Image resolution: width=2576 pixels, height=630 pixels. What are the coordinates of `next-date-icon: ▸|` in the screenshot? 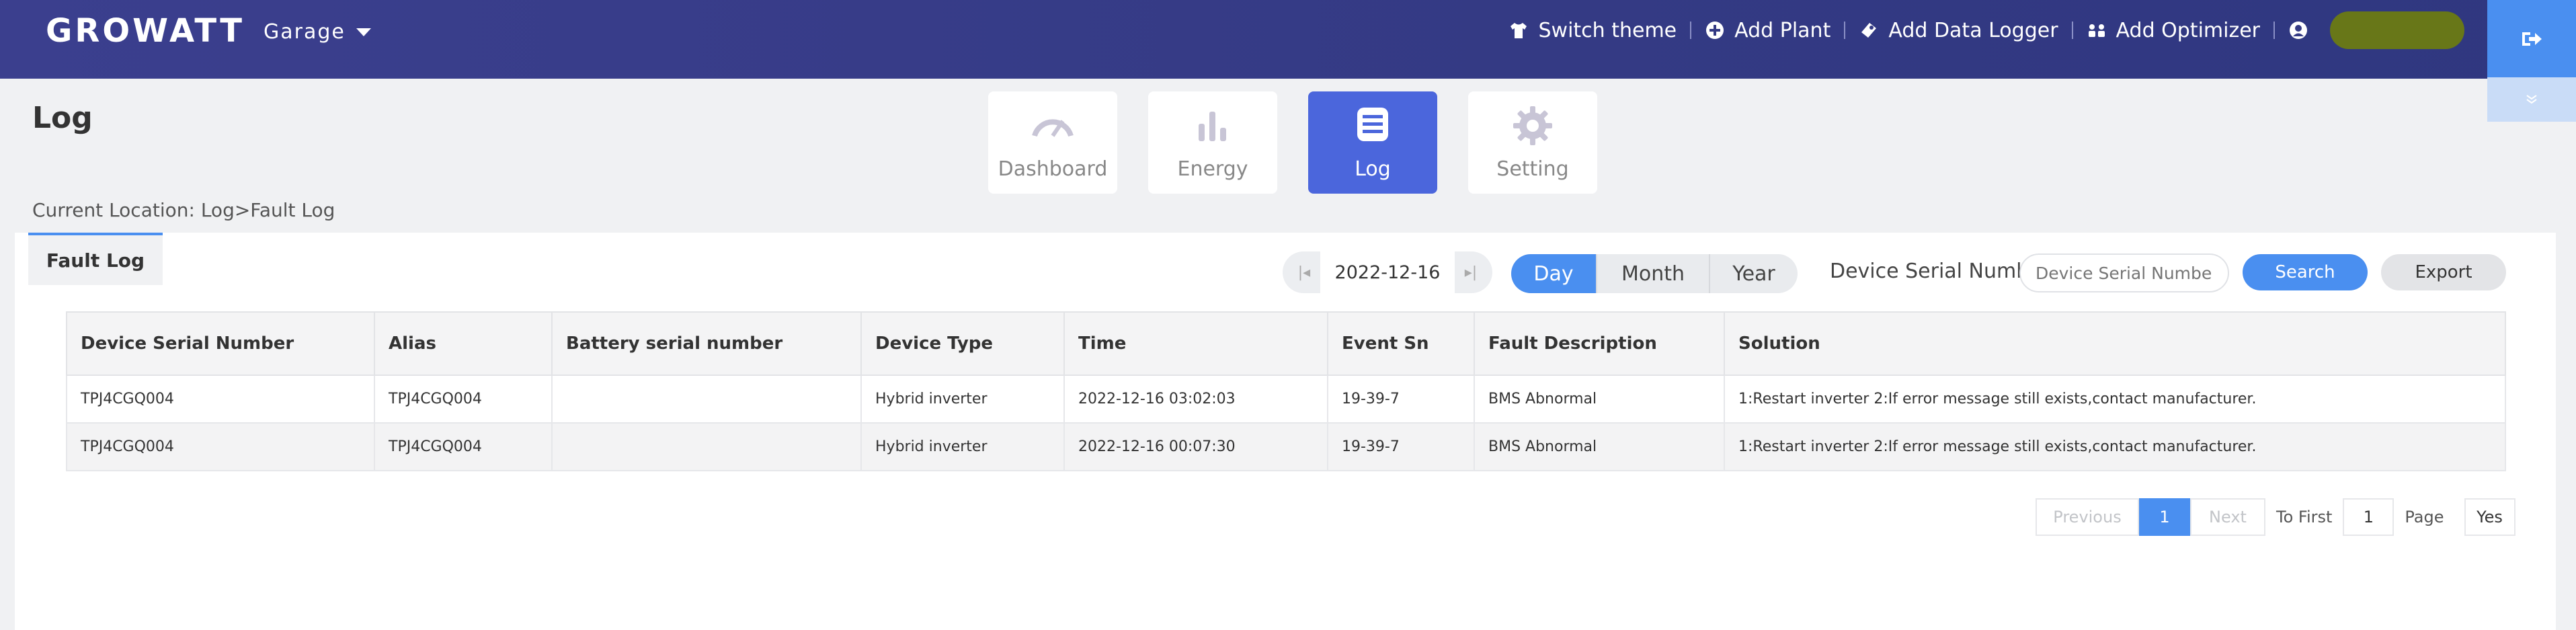 It's located at (1470, 272).